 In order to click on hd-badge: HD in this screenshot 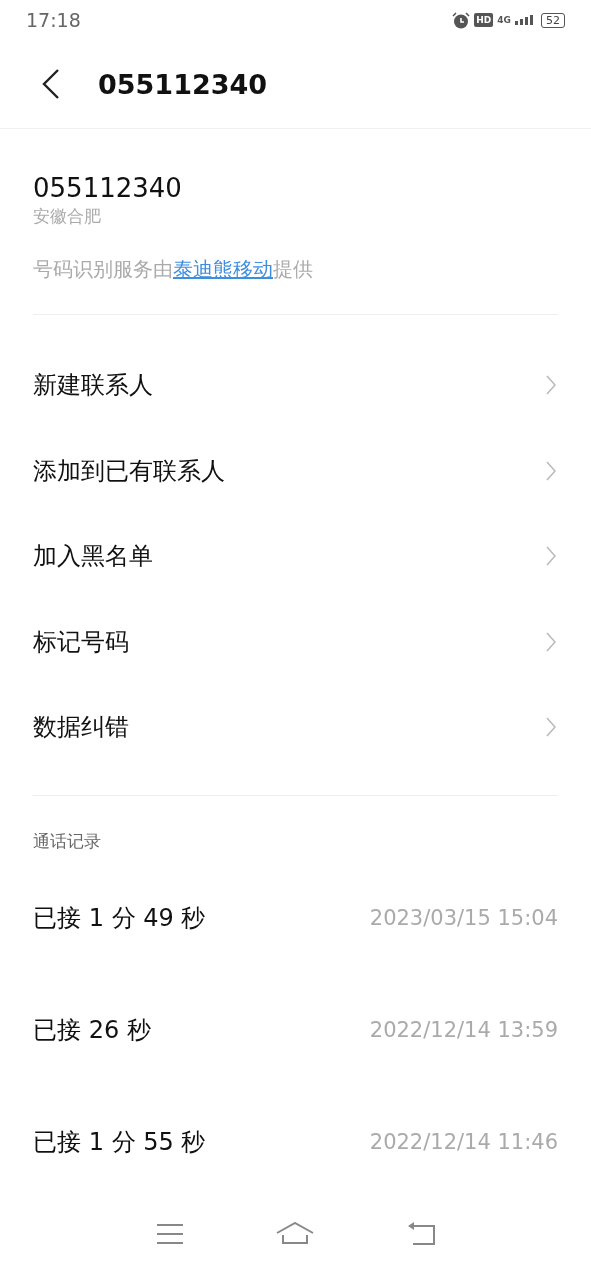, I will do `click(484, 20)`.